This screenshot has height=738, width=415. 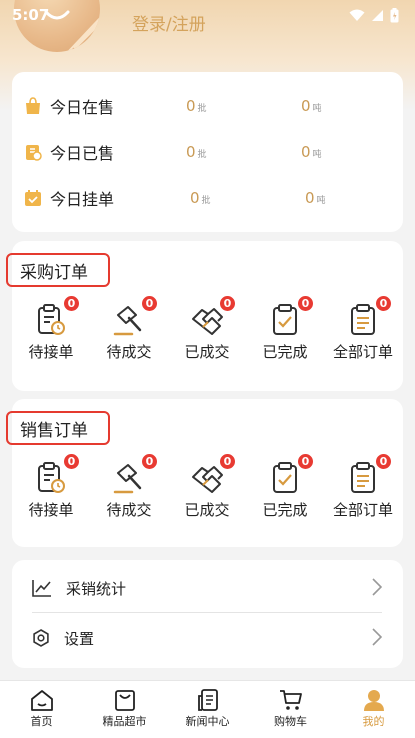 What do you see at coordinates (41, 721) in the screenshot?
I see `tab-label: 首页` at bounding box center [41, 721].